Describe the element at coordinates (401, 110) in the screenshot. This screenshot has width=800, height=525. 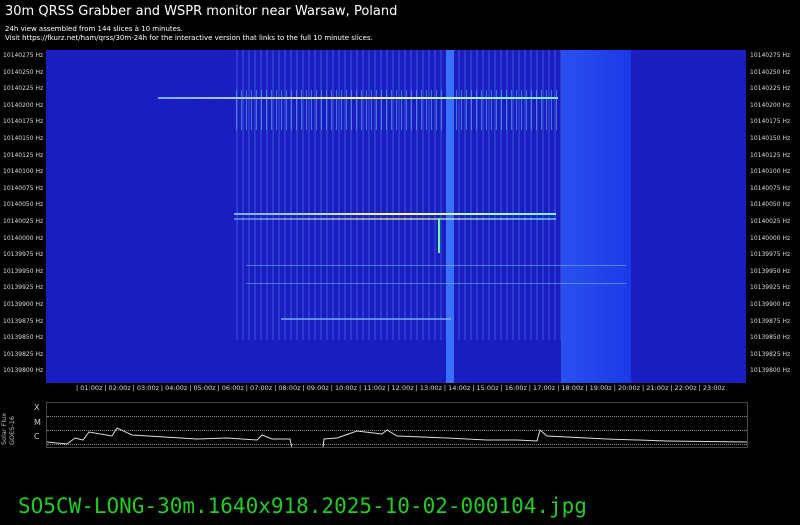
I see `signal-activity-band` at that location.